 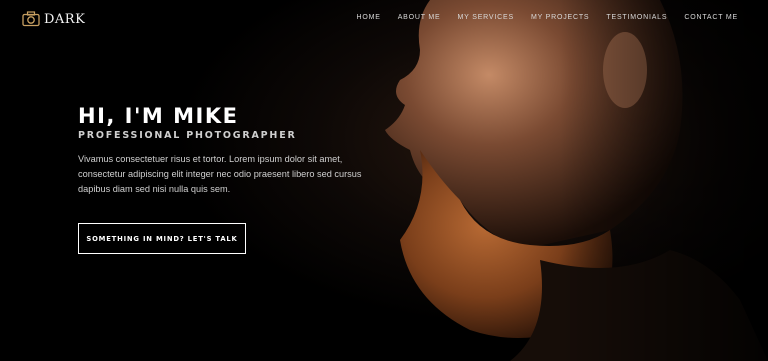 I want to click on nav-item-projects: MY PROJECTS, so click(x=560, y=17).